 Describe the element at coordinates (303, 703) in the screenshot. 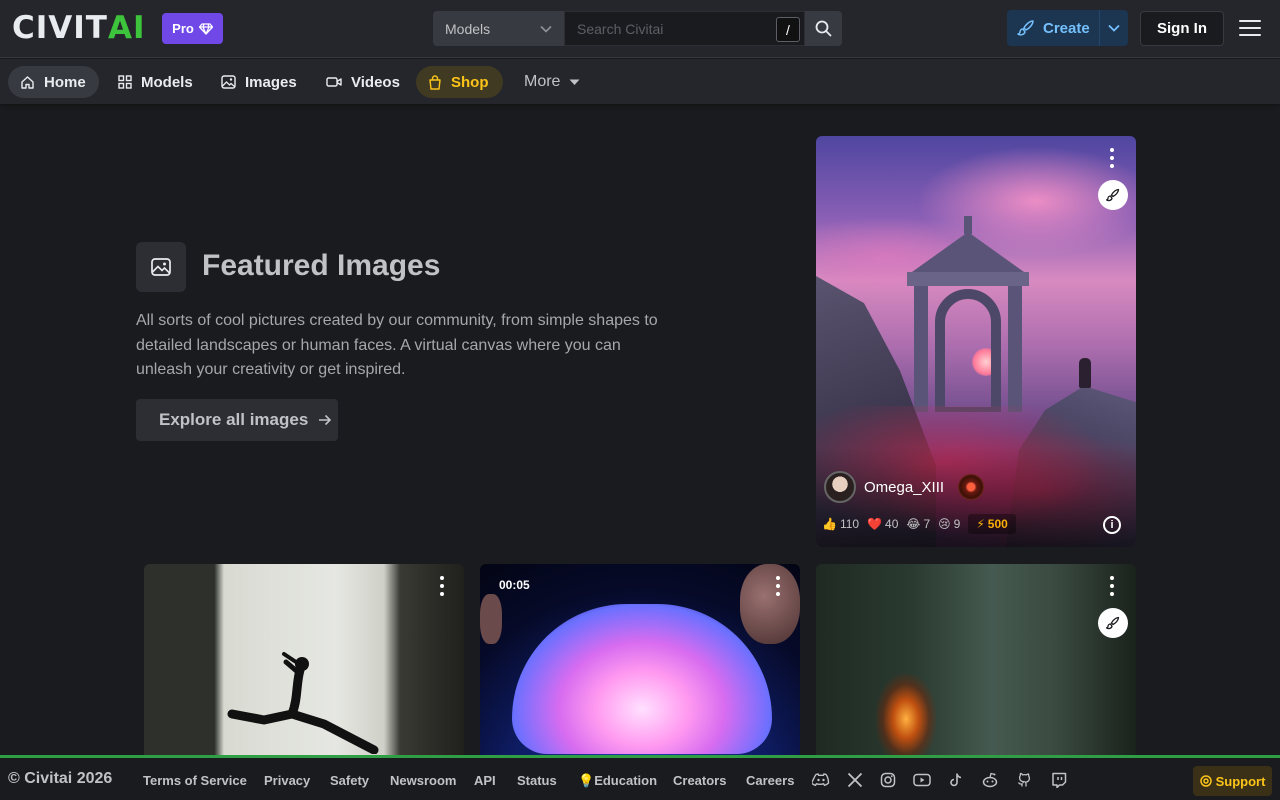

I see `climber-silhouette-image` at that location.